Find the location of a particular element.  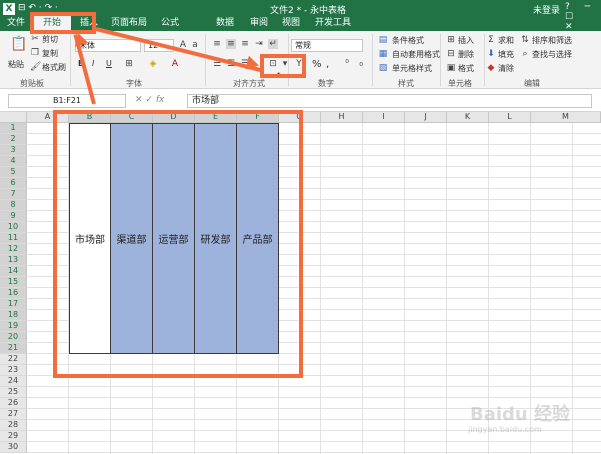

row-header: 26 is located at coordinates (13, 403).